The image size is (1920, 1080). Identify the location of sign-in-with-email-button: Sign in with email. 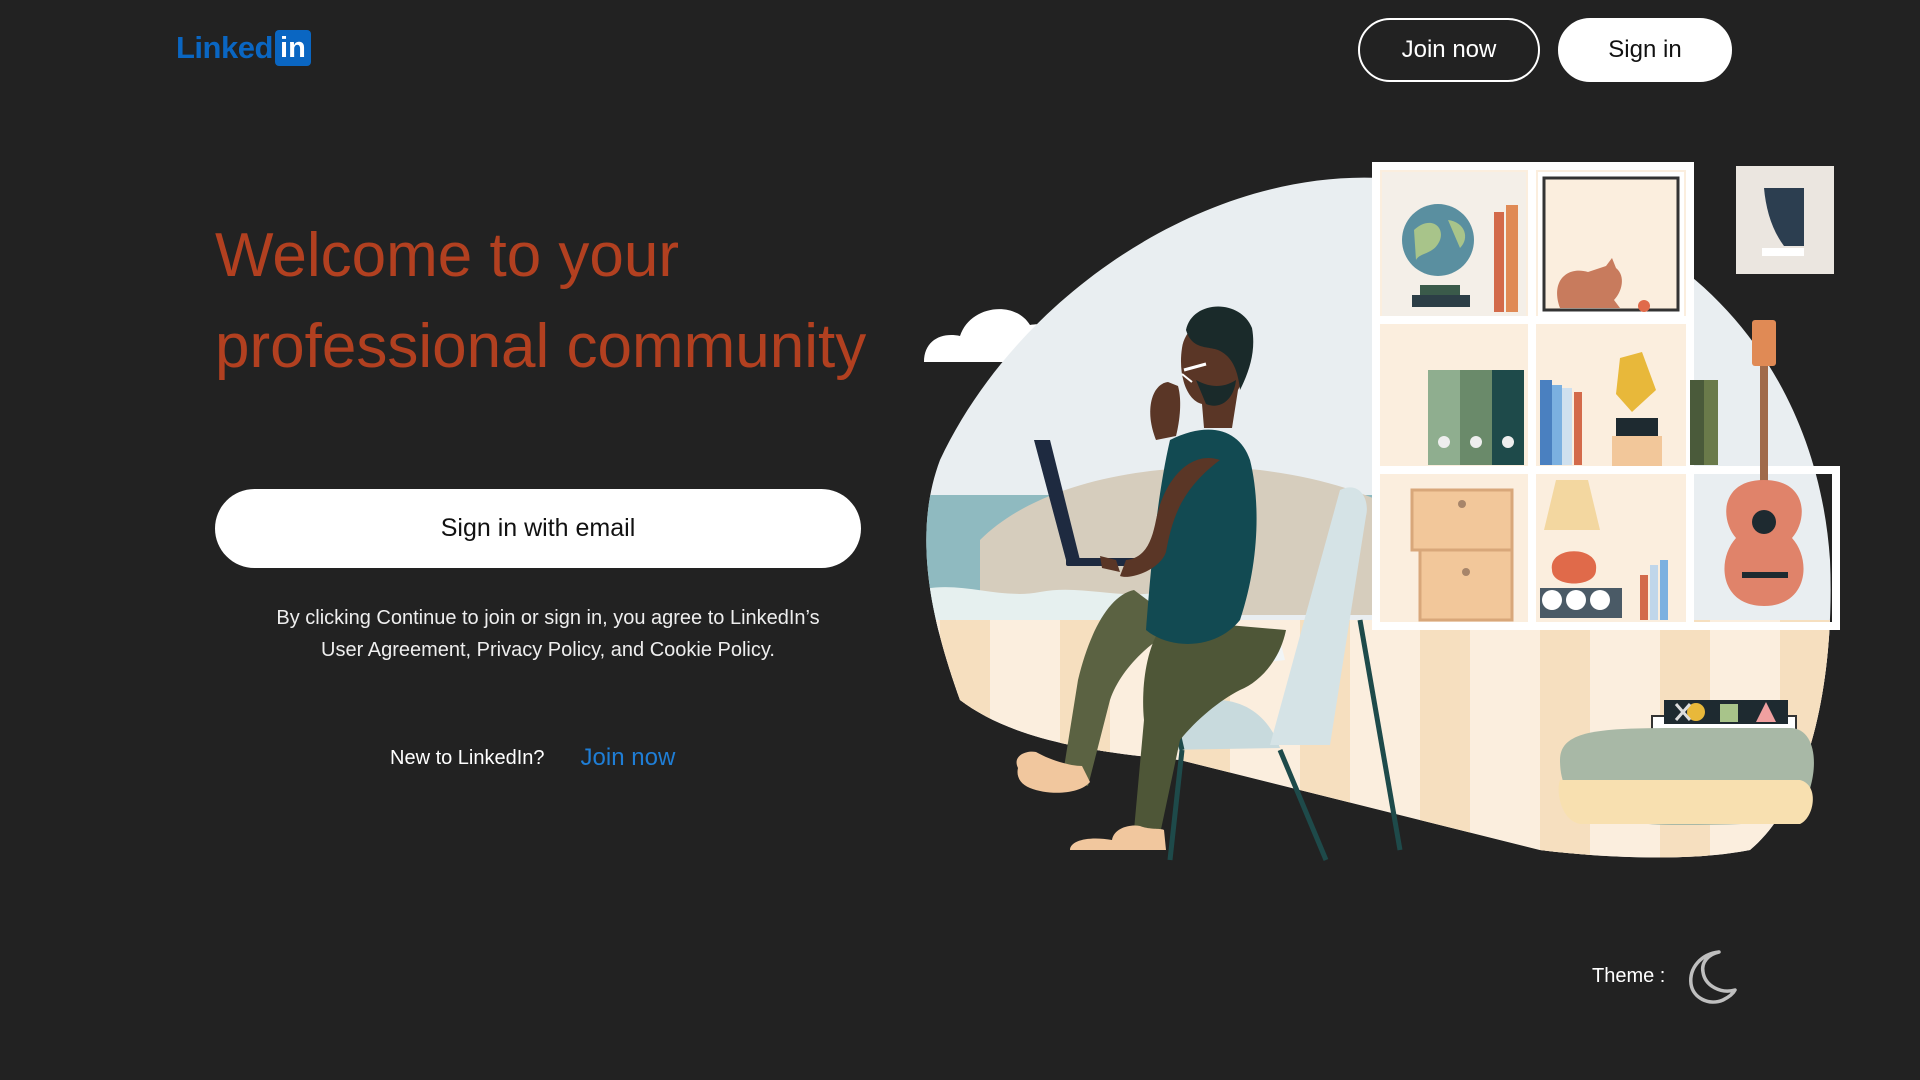
(538, 528).